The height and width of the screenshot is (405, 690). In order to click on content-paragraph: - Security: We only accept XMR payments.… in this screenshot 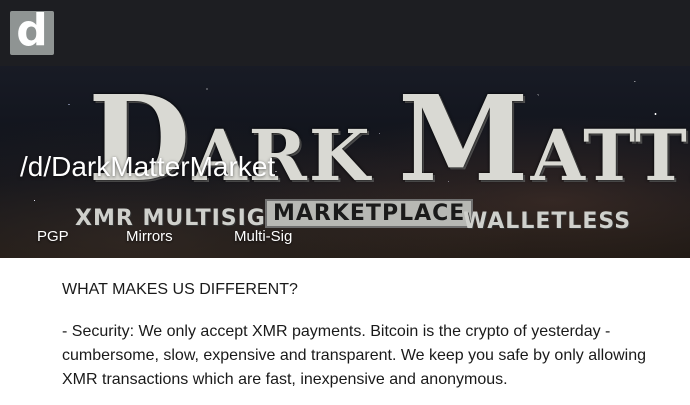, I will do `click(354, 355)`.